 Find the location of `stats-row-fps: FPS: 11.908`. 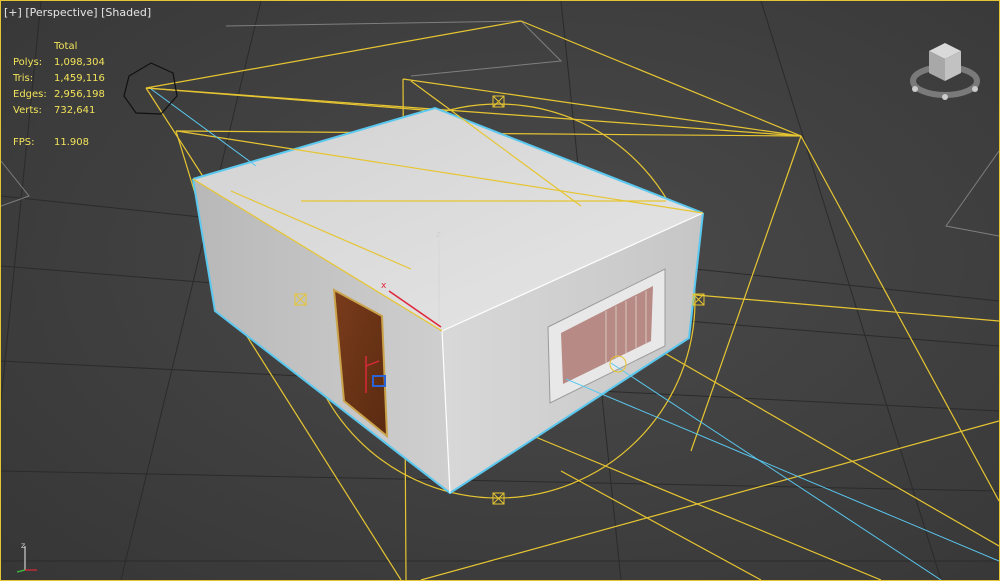

stats-row-fps: FPS: 11.908 is located at coordinates (59, 143).